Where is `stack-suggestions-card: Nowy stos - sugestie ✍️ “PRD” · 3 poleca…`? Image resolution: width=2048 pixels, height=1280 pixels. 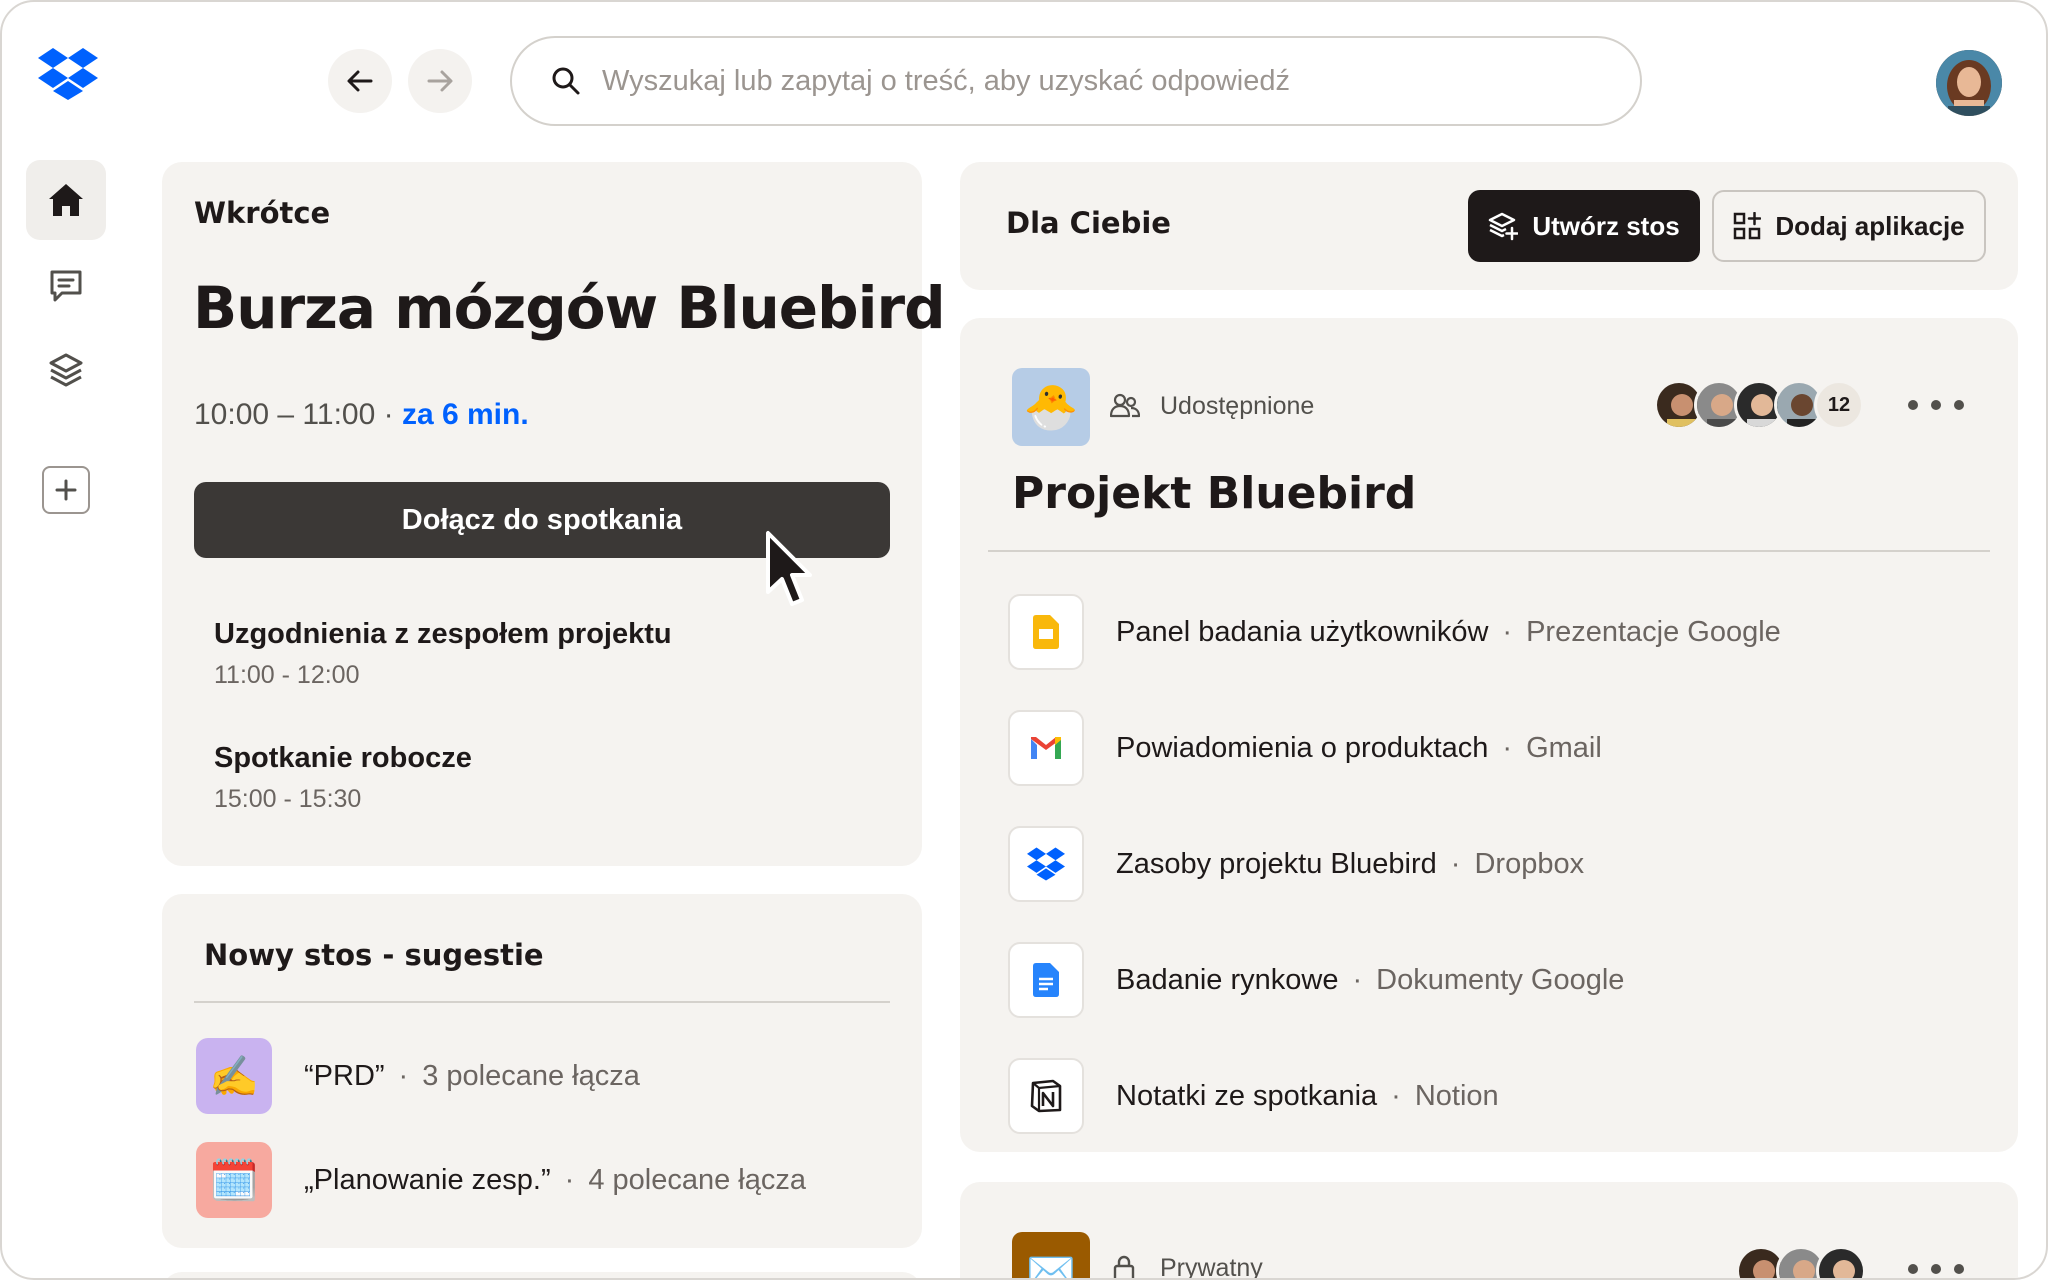
stack-suggestions-card: Nowy stos - sugestie ✍️ “PRD” · 3 poleca… is located at coordinates (542, 1071).